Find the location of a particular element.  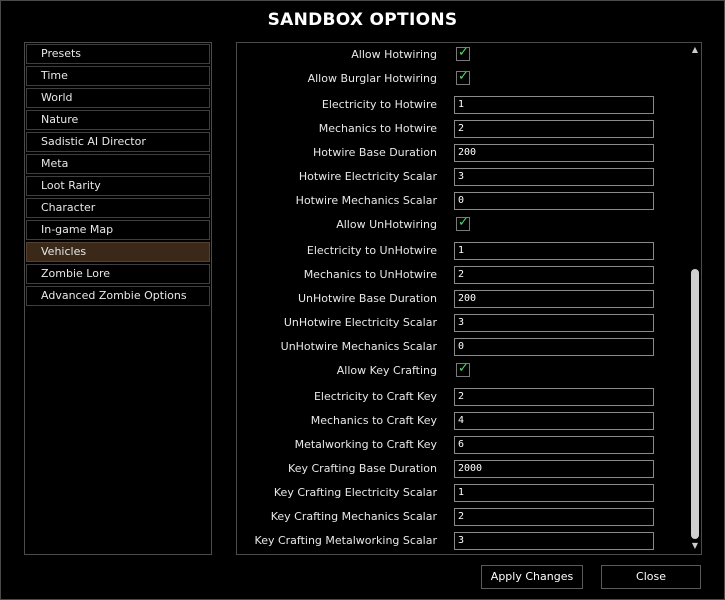

setting-label: Hotwire Base Duration is located at coordinates (375, 152).